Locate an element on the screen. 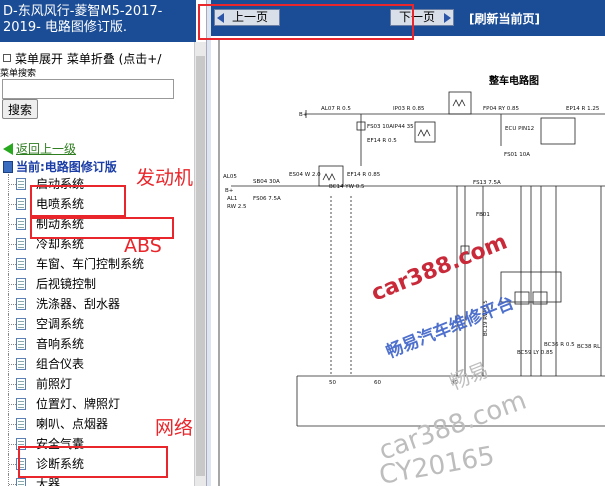  label-es04: ES04 W 2.0 is located at coordinates (305, 175).